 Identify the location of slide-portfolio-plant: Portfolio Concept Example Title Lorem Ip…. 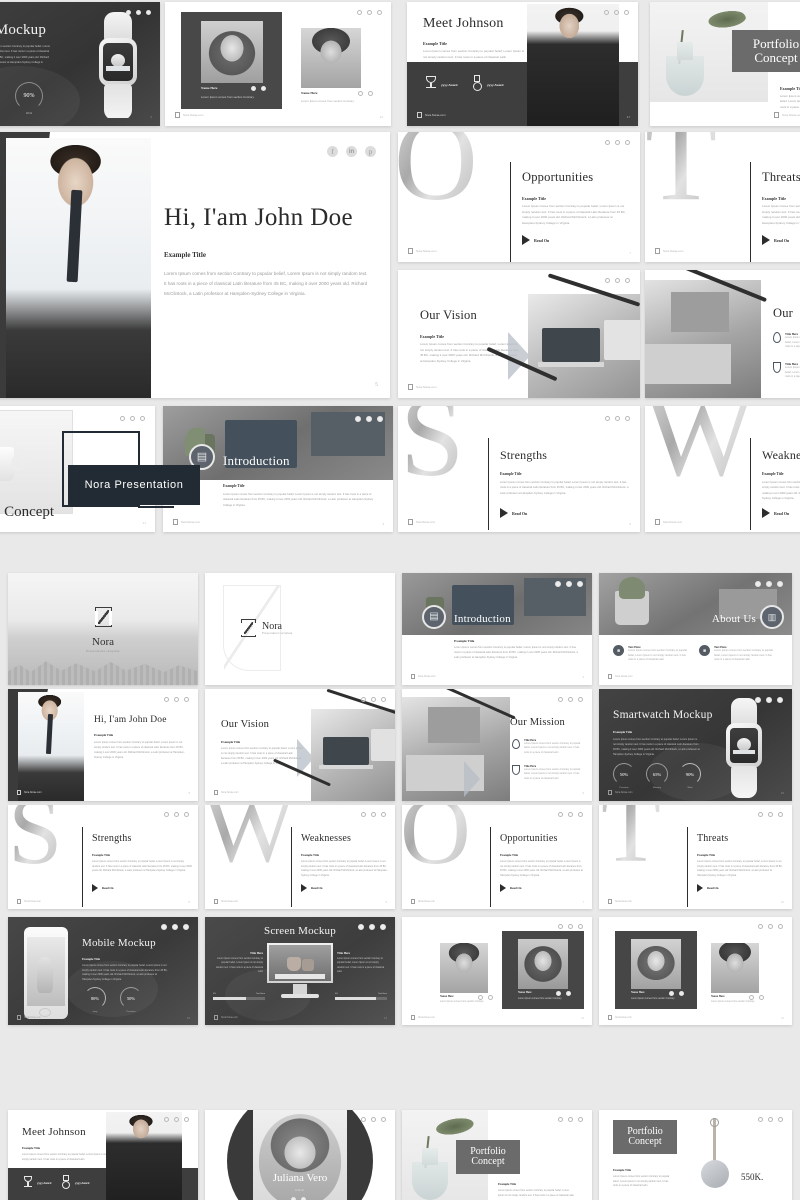
(497, 1155).